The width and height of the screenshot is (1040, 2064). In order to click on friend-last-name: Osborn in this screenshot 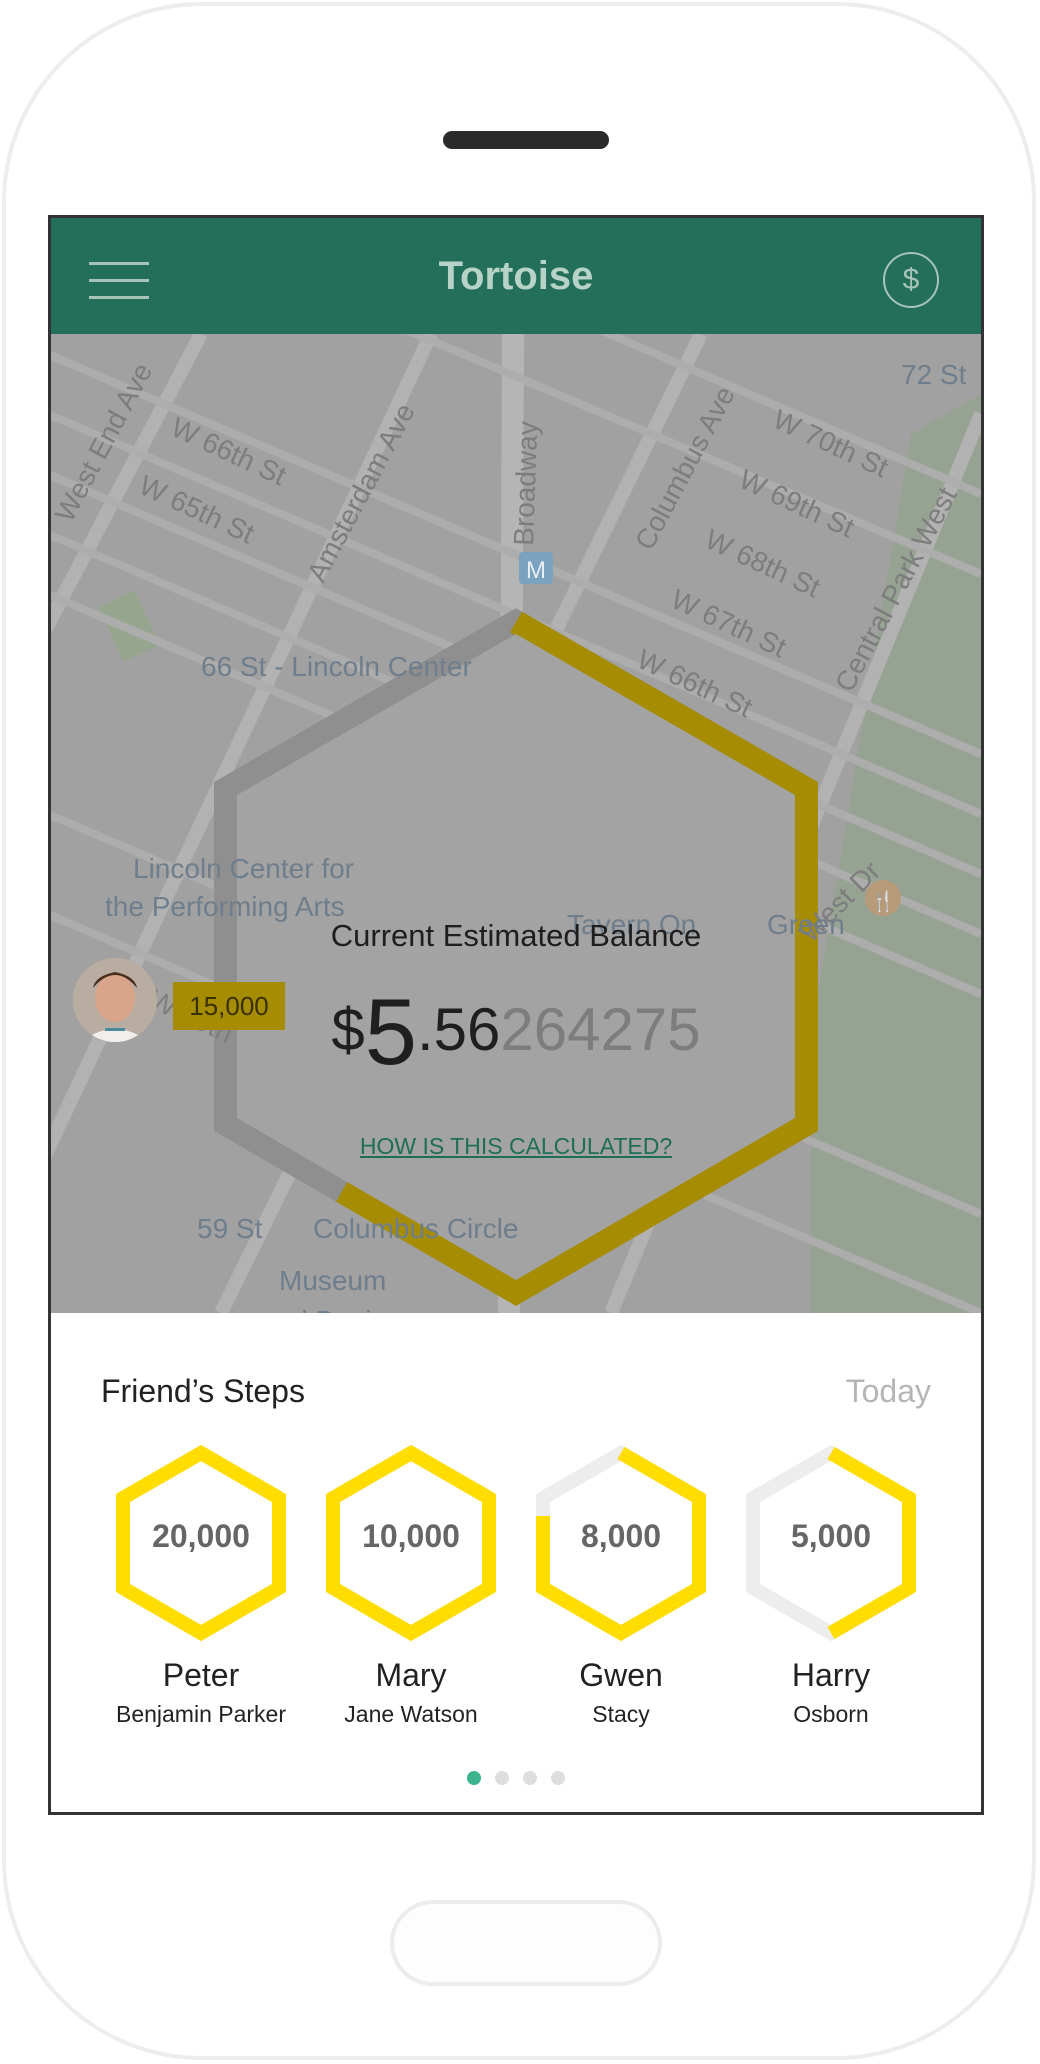, I will do `click(831, 1714)`.